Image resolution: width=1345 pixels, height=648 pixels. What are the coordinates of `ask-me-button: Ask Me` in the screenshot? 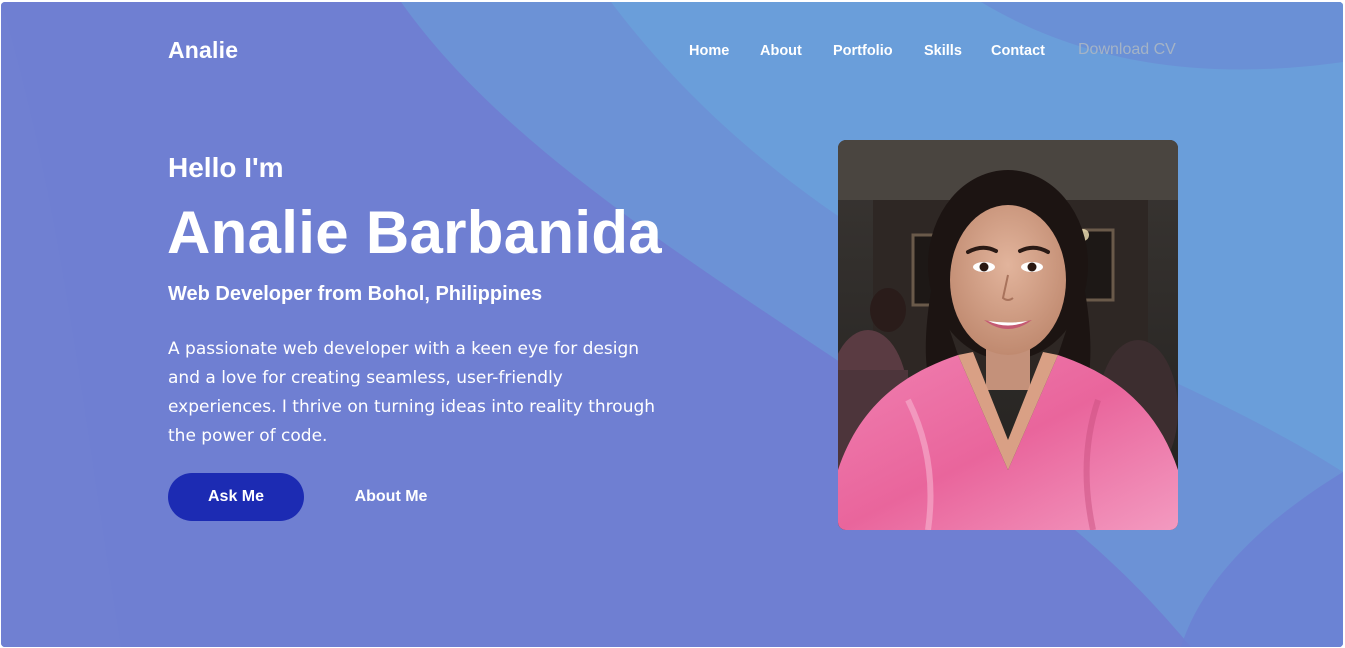 It's located at (236, 497).